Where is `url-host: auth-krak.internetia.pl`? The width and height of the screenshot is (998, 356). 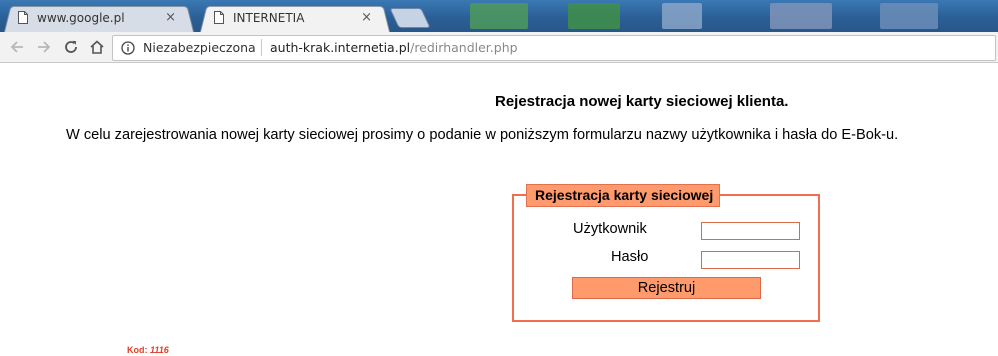
url-host: auth-krak.internetia.pl is located at coordinates (340, 47).